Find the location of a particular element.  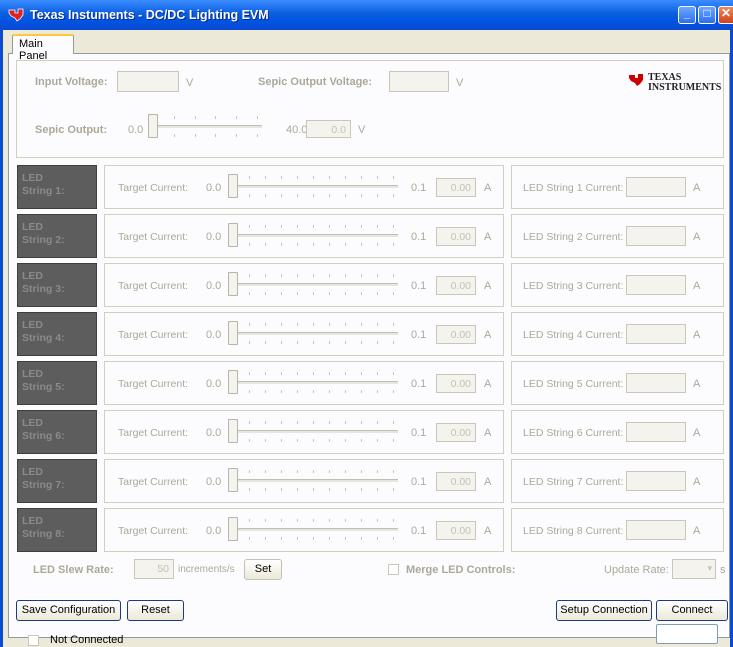

led-string-tag: LED String 8: is located at coordinates (57, 530).